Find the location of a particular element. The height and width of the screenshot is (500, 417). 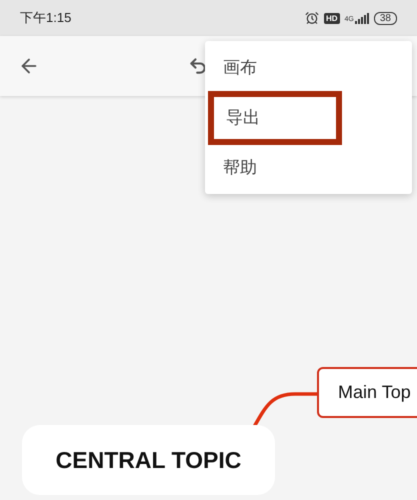

menu-item: 导出 is located at coordinates (275, 118).